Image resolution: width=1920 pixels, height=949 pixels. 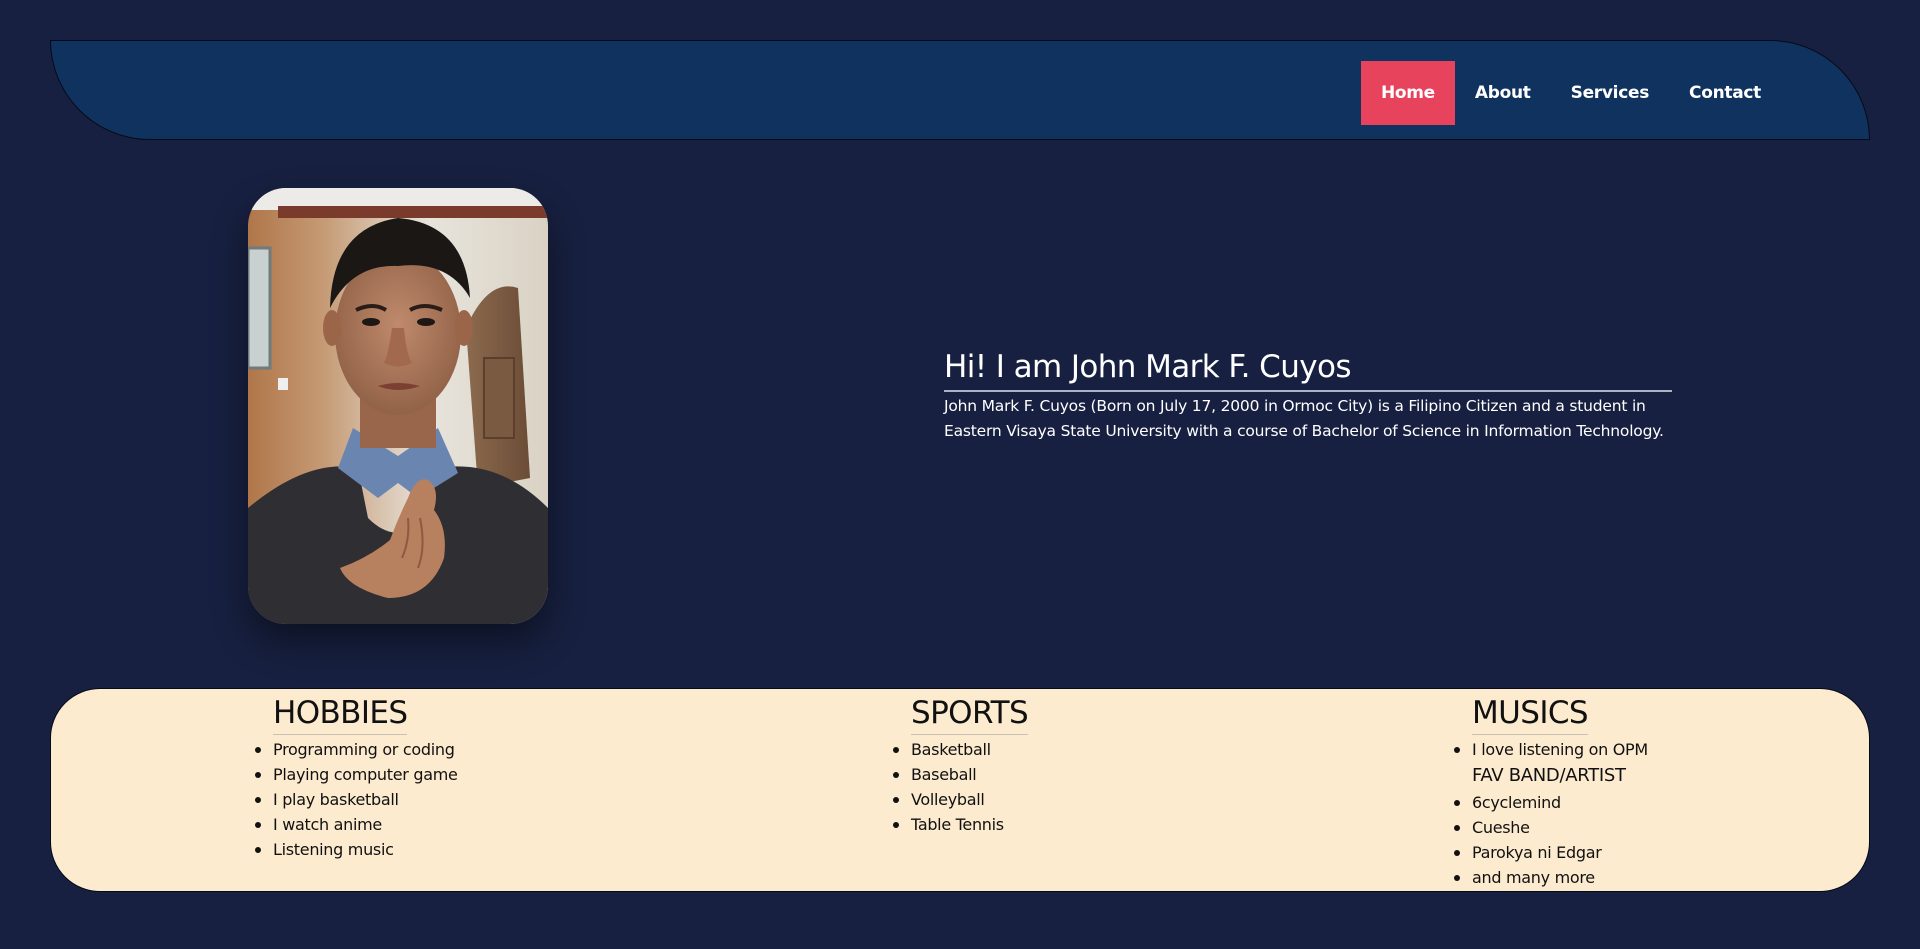 What do you see at coordinates (960, 799) in the screenshot?
I see `list-item: Volleyball` at bounding box center [960, 799].